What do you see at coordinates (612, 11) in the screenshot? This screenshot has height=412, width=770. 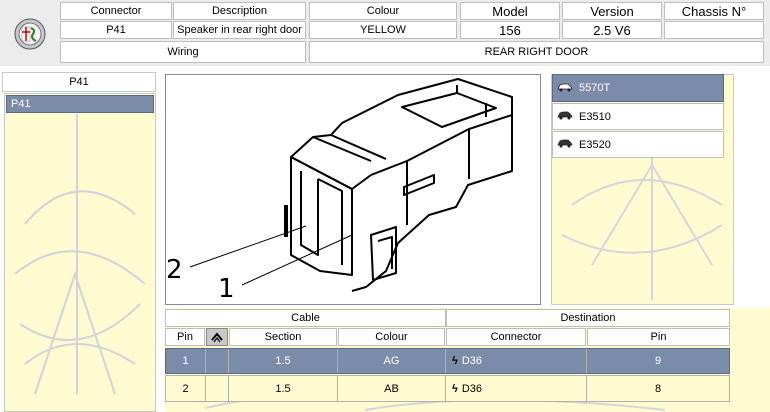 I see `version-label: Version` at bounding box center [612, 11].